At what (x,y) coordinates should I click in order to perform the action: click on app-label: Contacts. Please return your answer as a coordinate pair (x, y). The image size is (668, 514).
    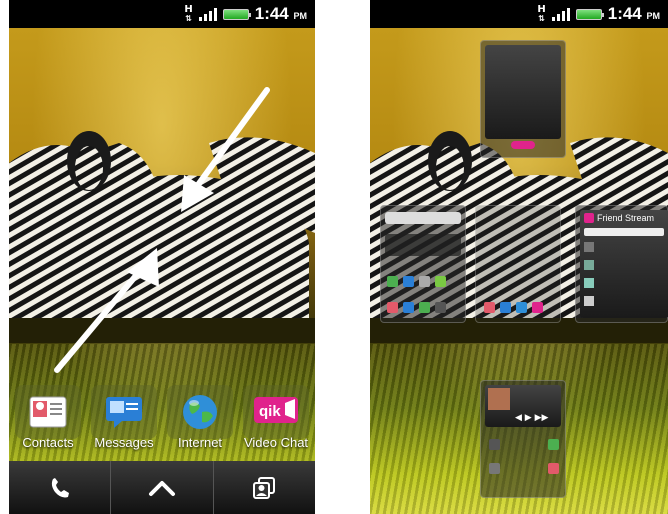
    Looking at the image, I should click on (48, 442).